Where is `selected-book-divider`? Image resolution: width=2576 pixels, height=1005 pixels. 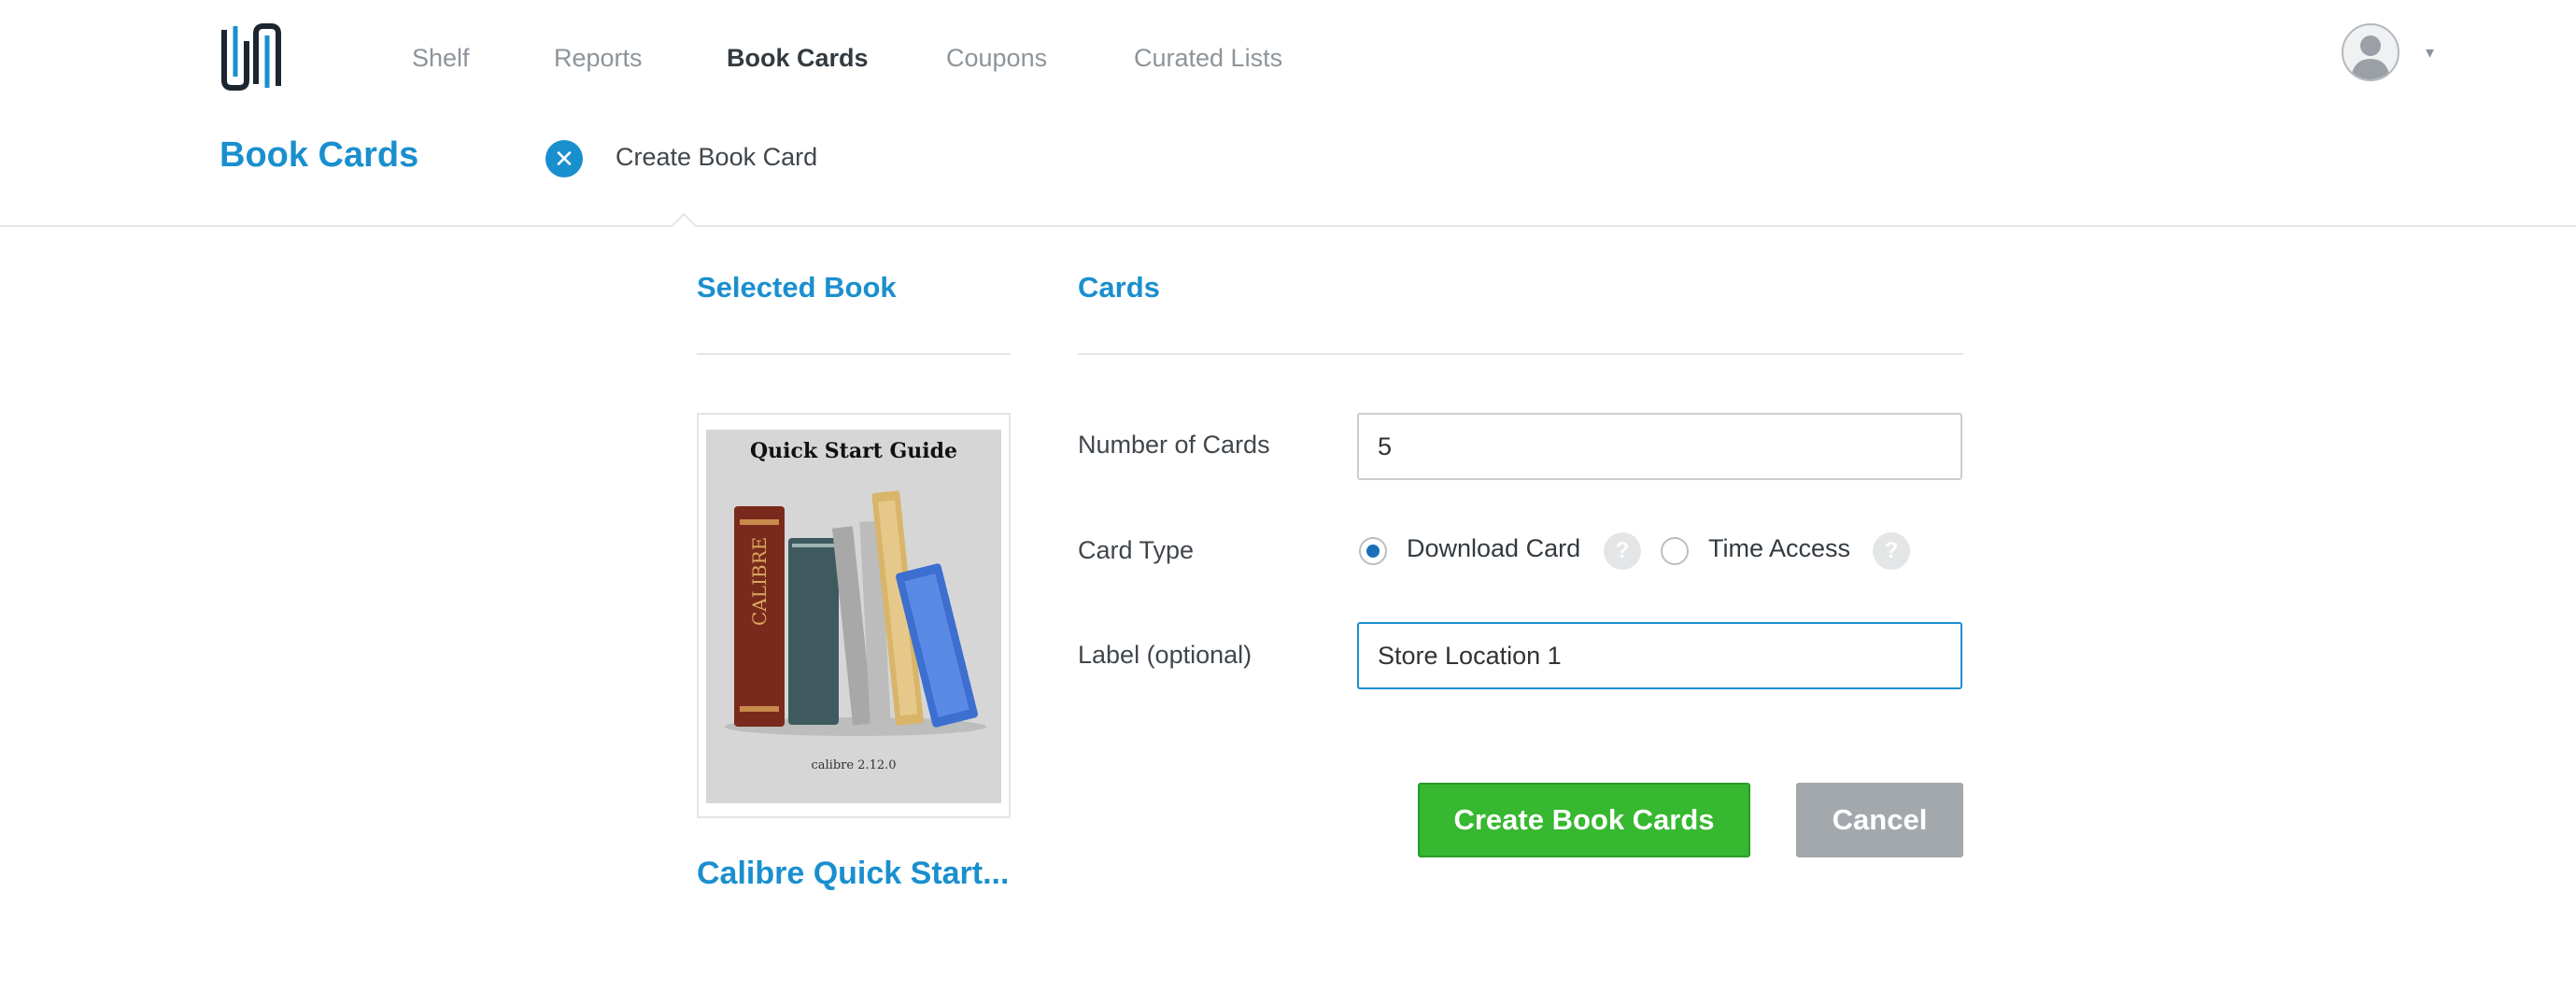
selected-book-divider is located at coordinates (854, 354).